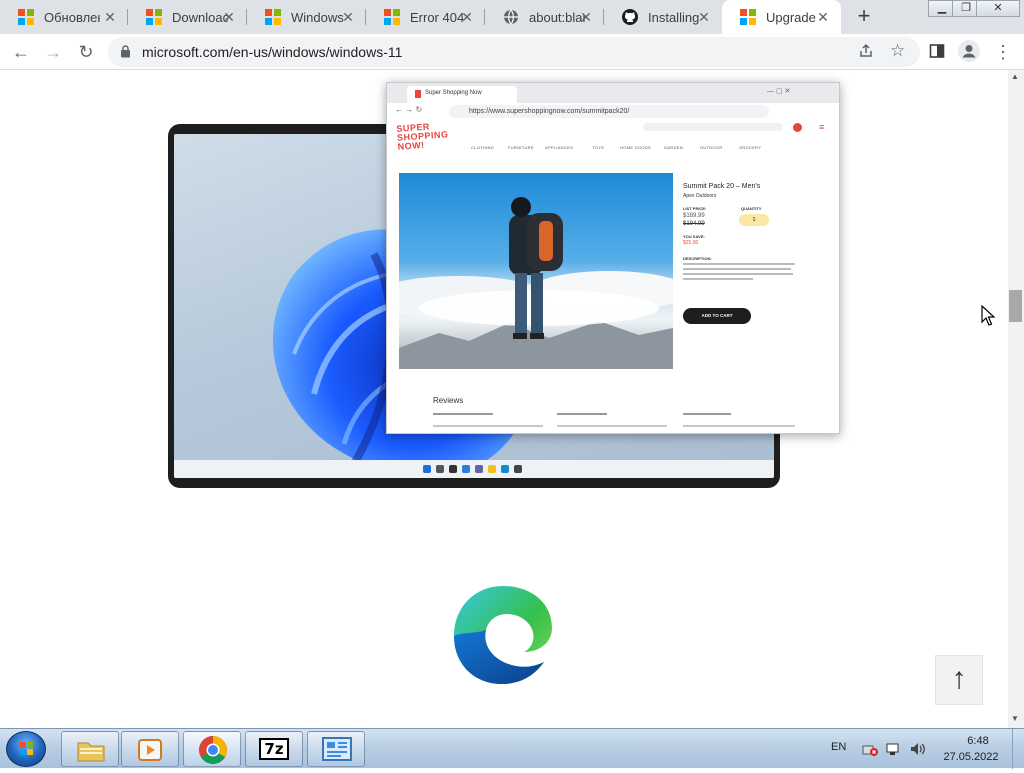  Describe the element at coordinates (453, 93) in the screenshot. I see `mock-tab-title: Super Shopping Now` at that location.